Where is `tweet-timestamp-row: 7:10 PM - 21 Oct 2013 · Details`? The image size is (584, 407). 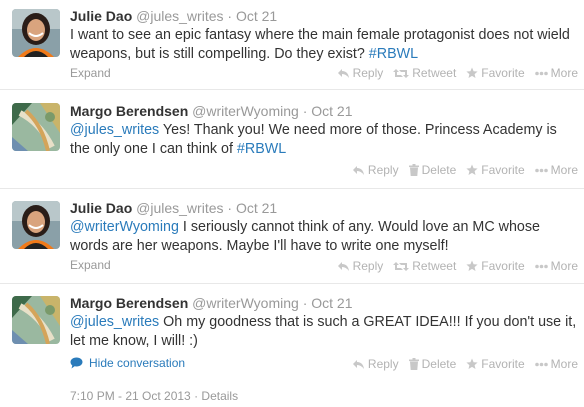
tweet-timestamp-row: 7:10 PM - 21 Oct 2013 · Details is located at coordinates (154, 396).